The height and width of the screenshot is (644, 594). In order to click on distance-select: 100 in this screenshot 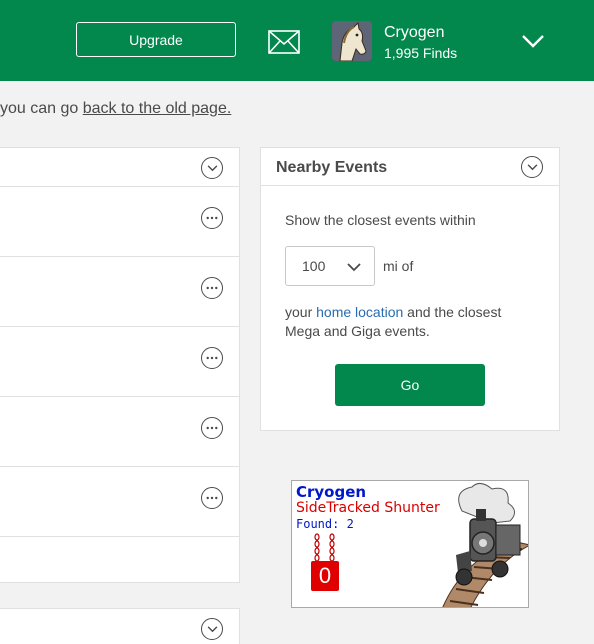, I will do `click(330, 266)`.